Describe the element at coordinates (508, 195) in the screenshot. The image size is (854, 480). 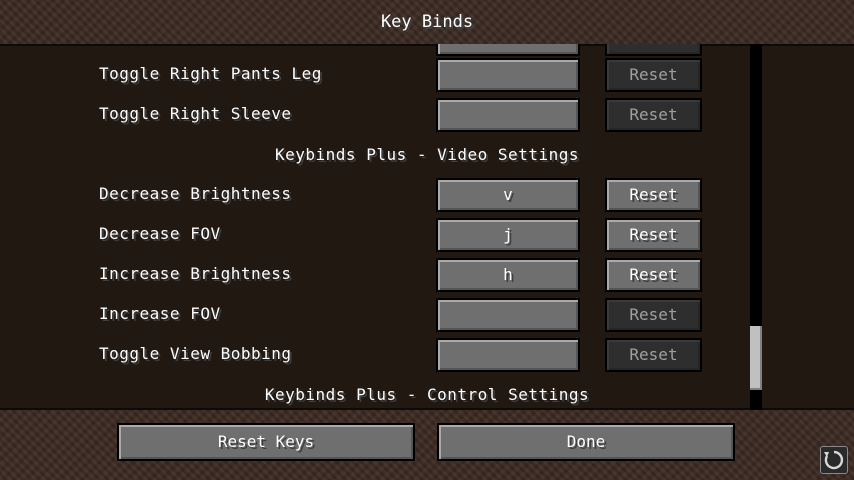
I see `key-button: v` at that location.